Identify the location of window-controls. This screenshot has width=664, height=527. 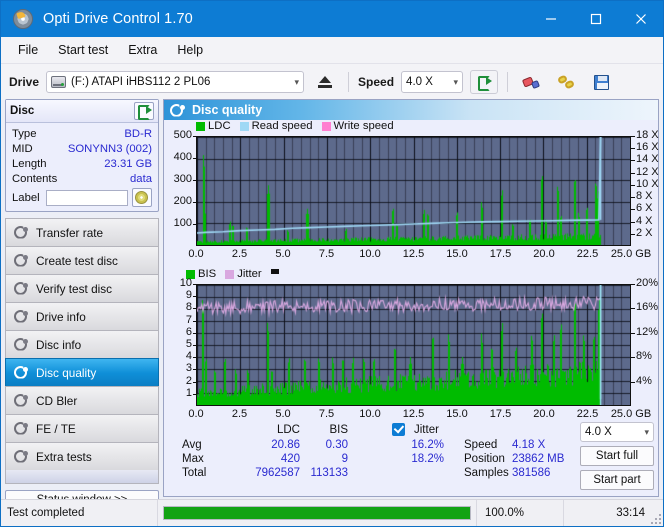
(595, 19).